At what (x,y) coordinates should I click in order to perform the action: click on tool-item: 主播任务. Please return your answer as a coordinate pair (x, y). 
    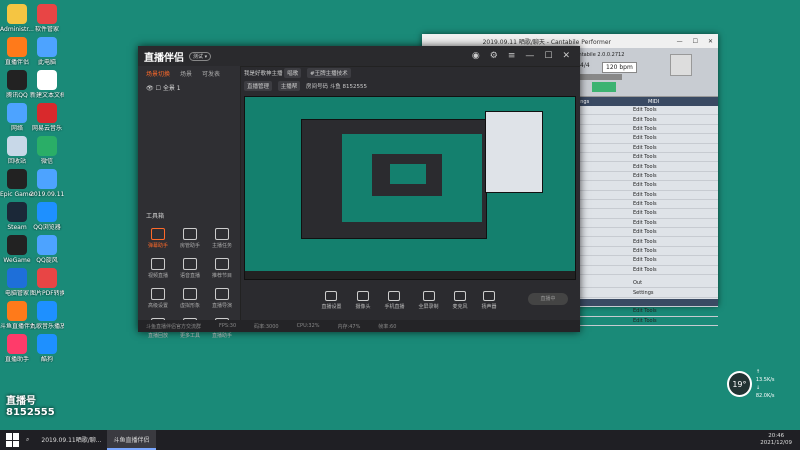
    Looking at the image, I should click on (222, 238).